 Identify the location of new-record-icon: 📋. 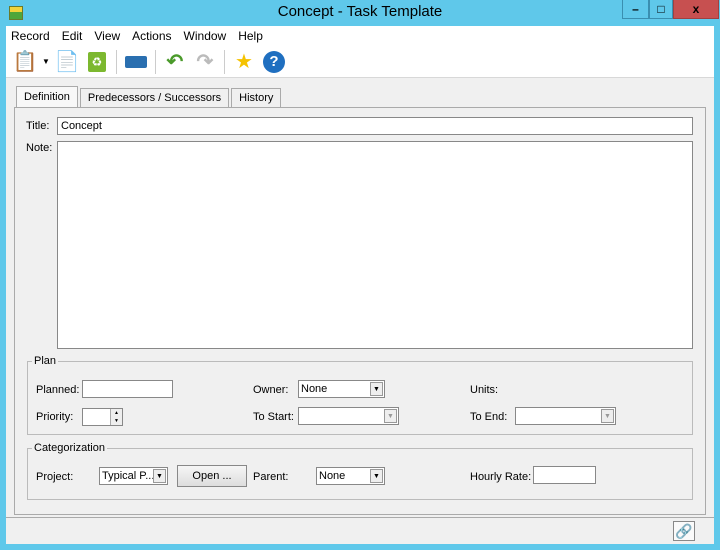
(25, 62).